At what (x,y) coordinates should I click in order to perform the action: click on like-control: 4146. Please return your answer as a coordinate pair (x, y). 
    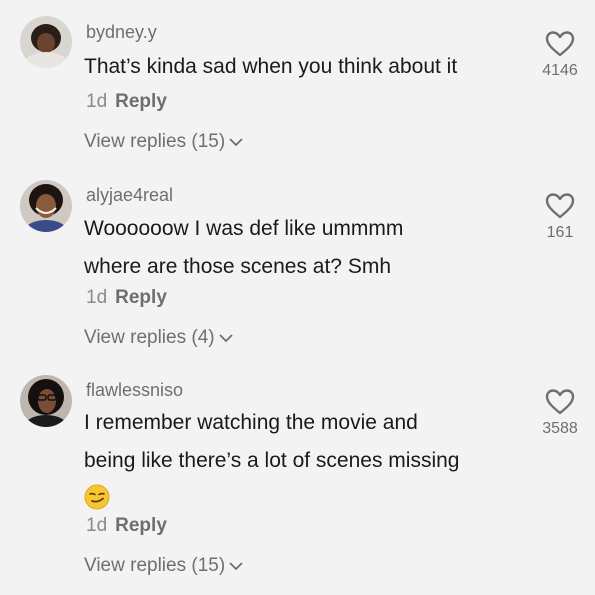
    Looking at the image, I should click on (560, 55).